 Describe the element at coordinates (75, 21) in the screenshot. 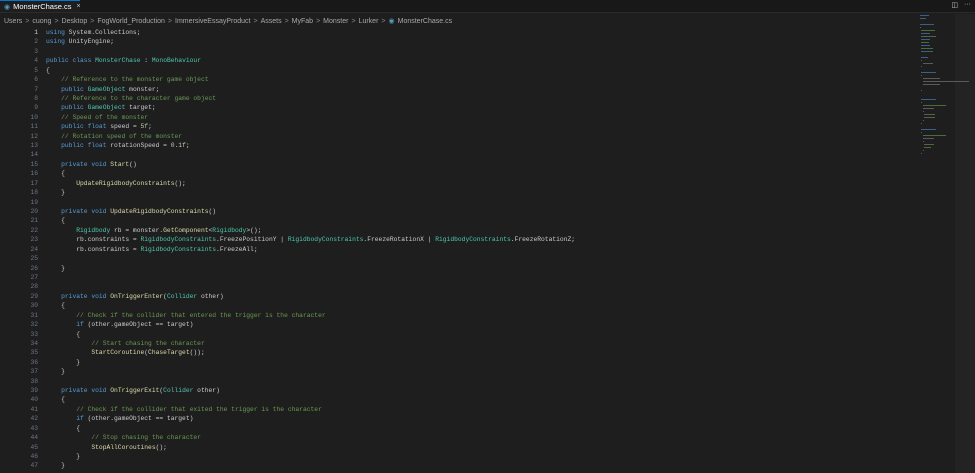

I see `breadcrumb-segment: Desktop` at that location.